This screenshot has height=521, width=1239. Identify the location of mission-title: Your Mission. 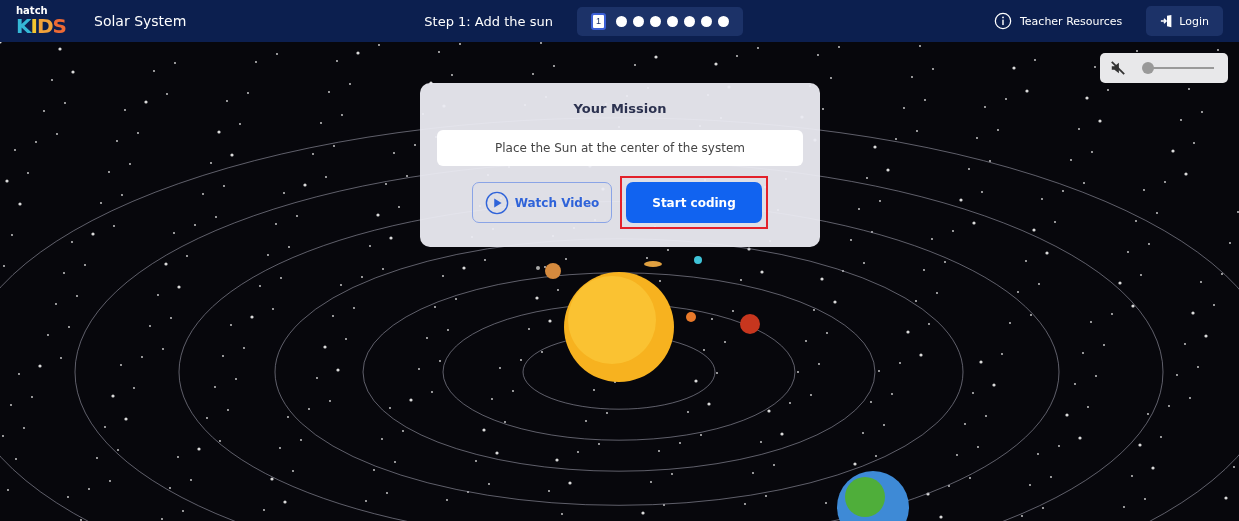
(620, 108).